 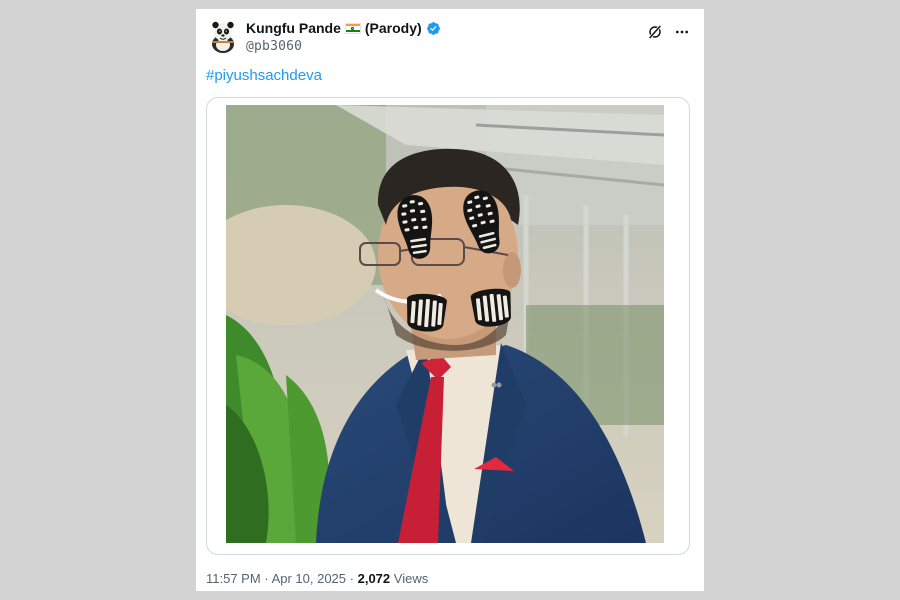 I want to click on grok-button, so click(x=655, y=32).